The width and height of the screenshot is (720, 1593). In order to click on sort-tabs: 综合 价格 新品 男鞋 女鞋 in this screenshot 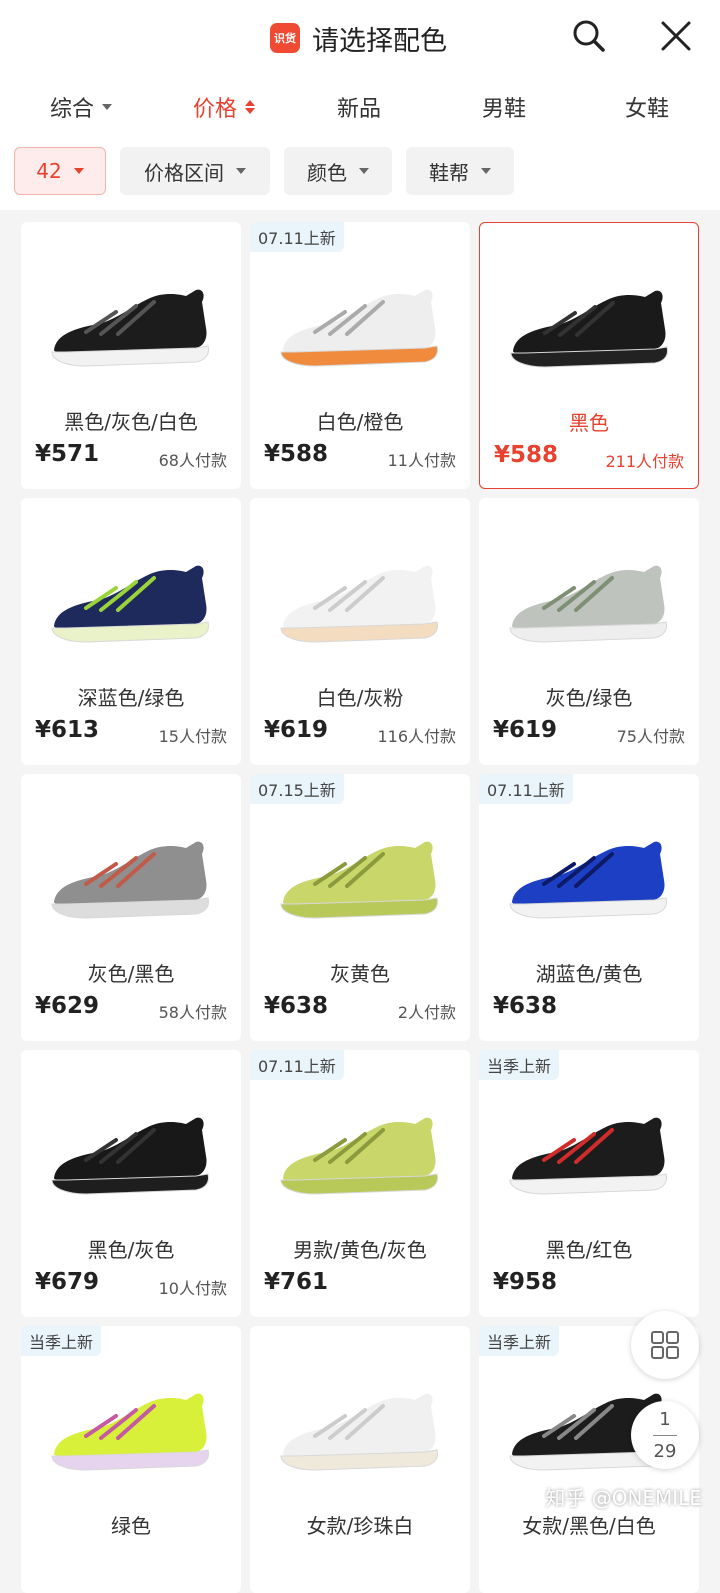, I will do `click(360, 107)`.